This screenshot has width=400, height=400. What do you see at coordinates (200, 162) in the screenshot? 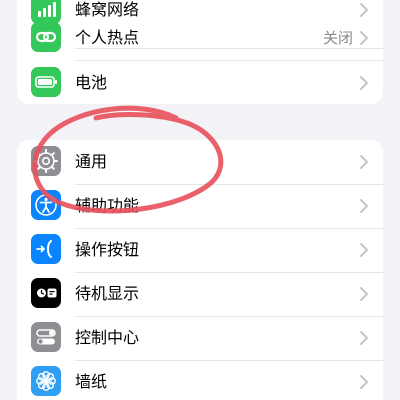
I see `general-row: 通用` at bounding box center [200, 162].